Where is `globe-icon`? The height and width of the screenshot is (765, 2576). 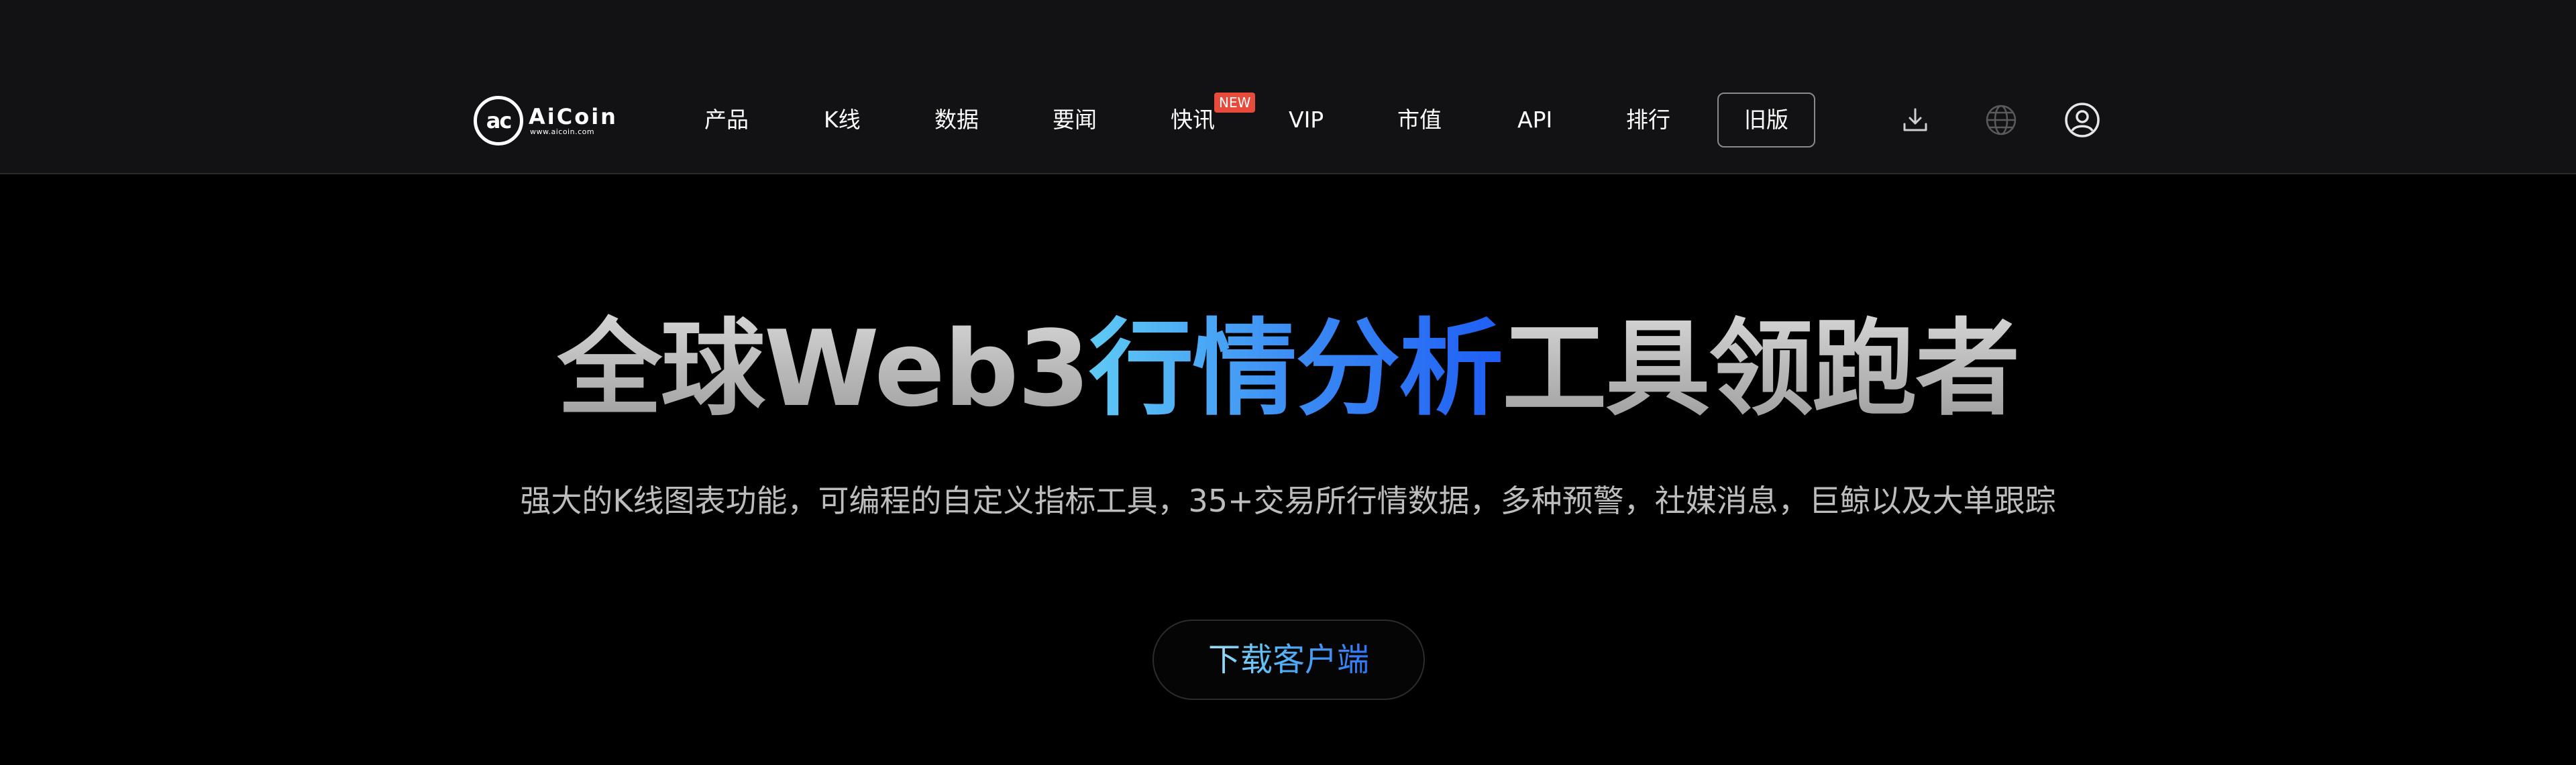
globe-icon is located at coordinates (2001, 120).